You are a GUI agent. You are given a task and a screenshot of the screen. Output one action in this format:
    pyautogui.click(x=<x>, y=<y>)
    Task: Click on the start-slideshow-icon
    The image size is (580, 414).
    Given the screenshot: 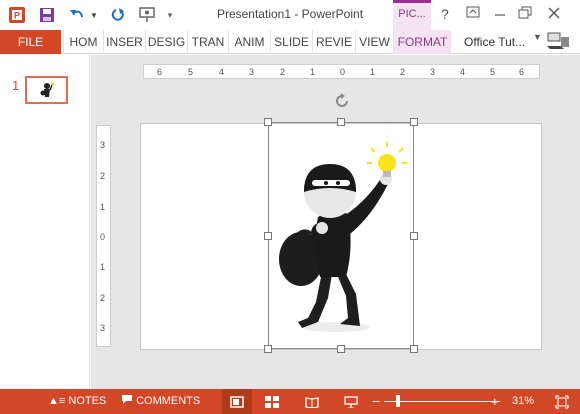 What is the action you would take?
    pyautogui.click(x=147, y=15)
    